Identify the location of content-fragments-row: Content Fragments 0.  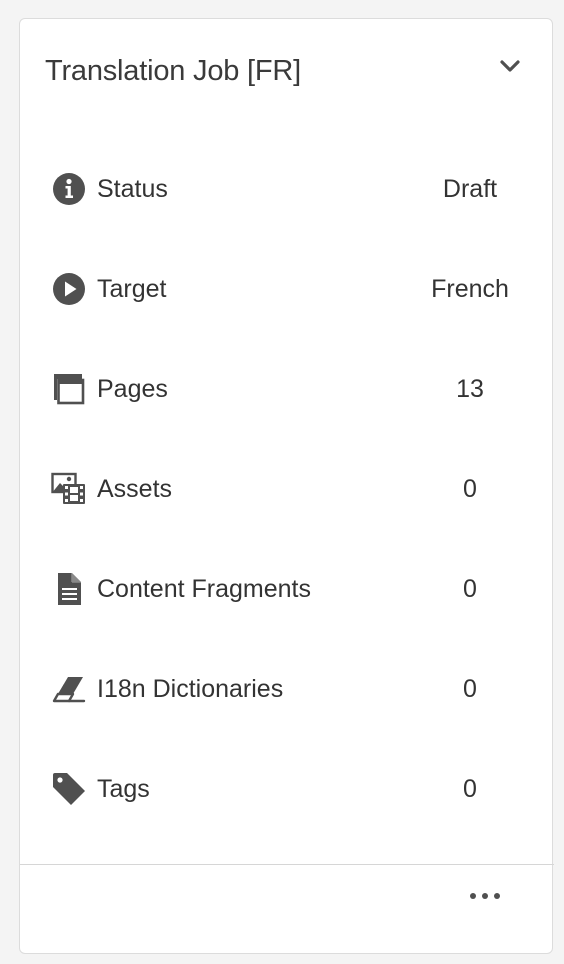
(287, 589).